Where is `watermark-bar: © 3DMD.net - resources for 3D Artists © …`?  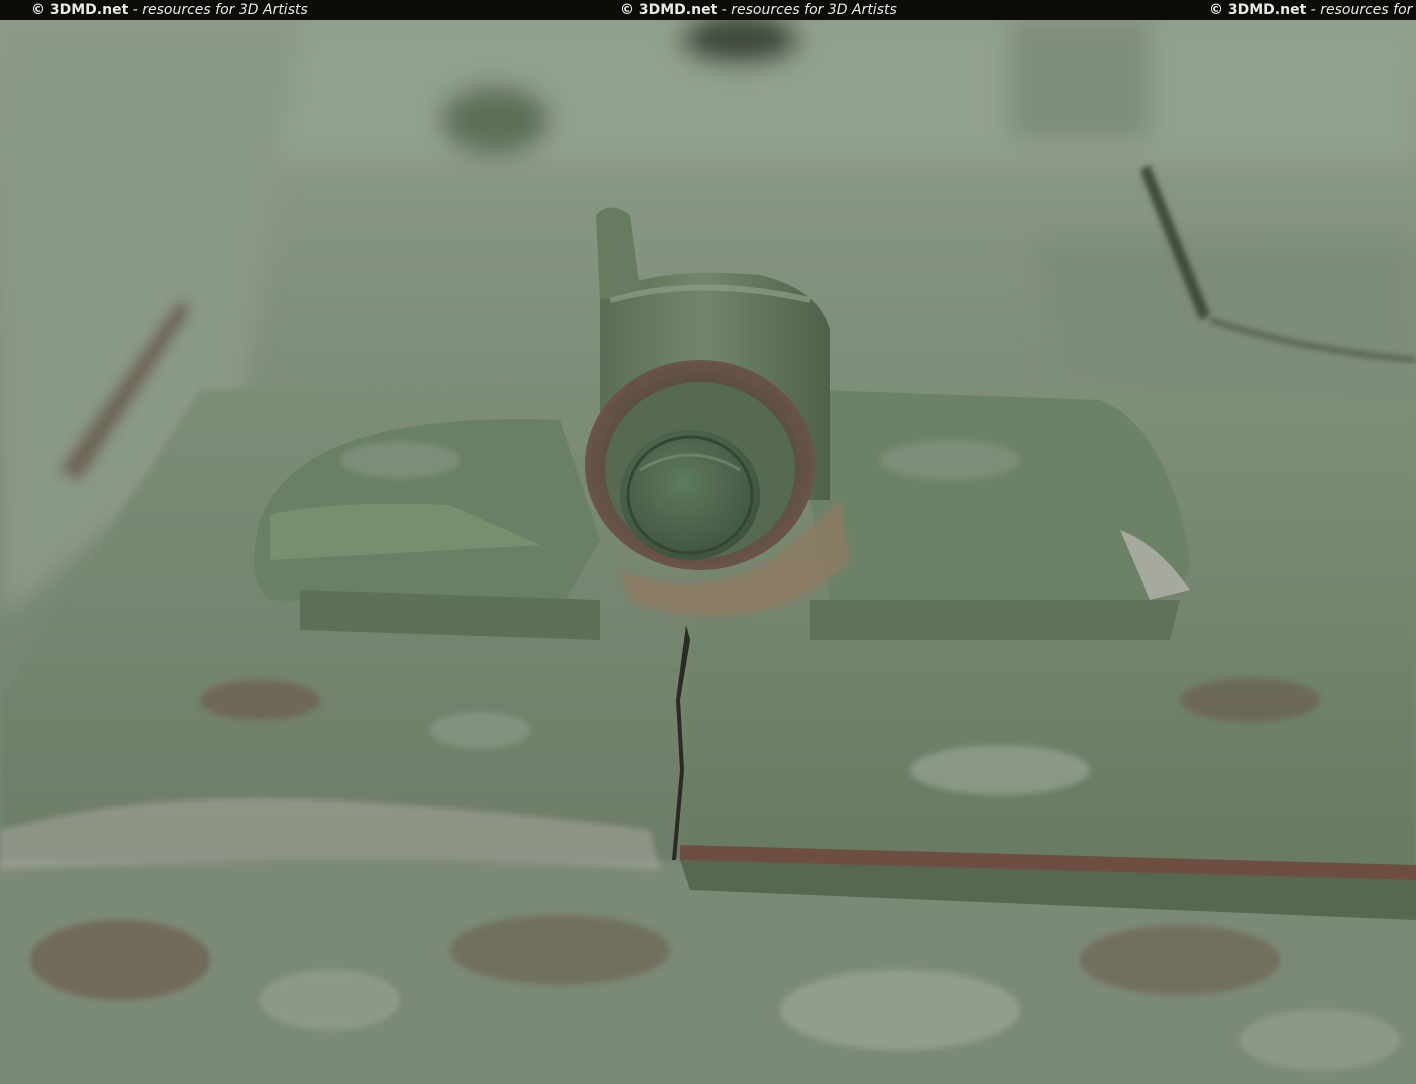
watermark-bar: © 3DMD.net - resources for 3D Artists © … is located at coordinates (708, 10).